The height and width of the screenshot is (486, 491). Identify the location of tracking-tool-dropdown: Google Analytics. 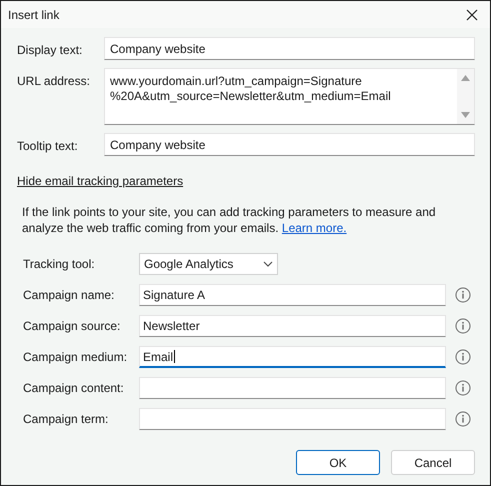
(208, 264).